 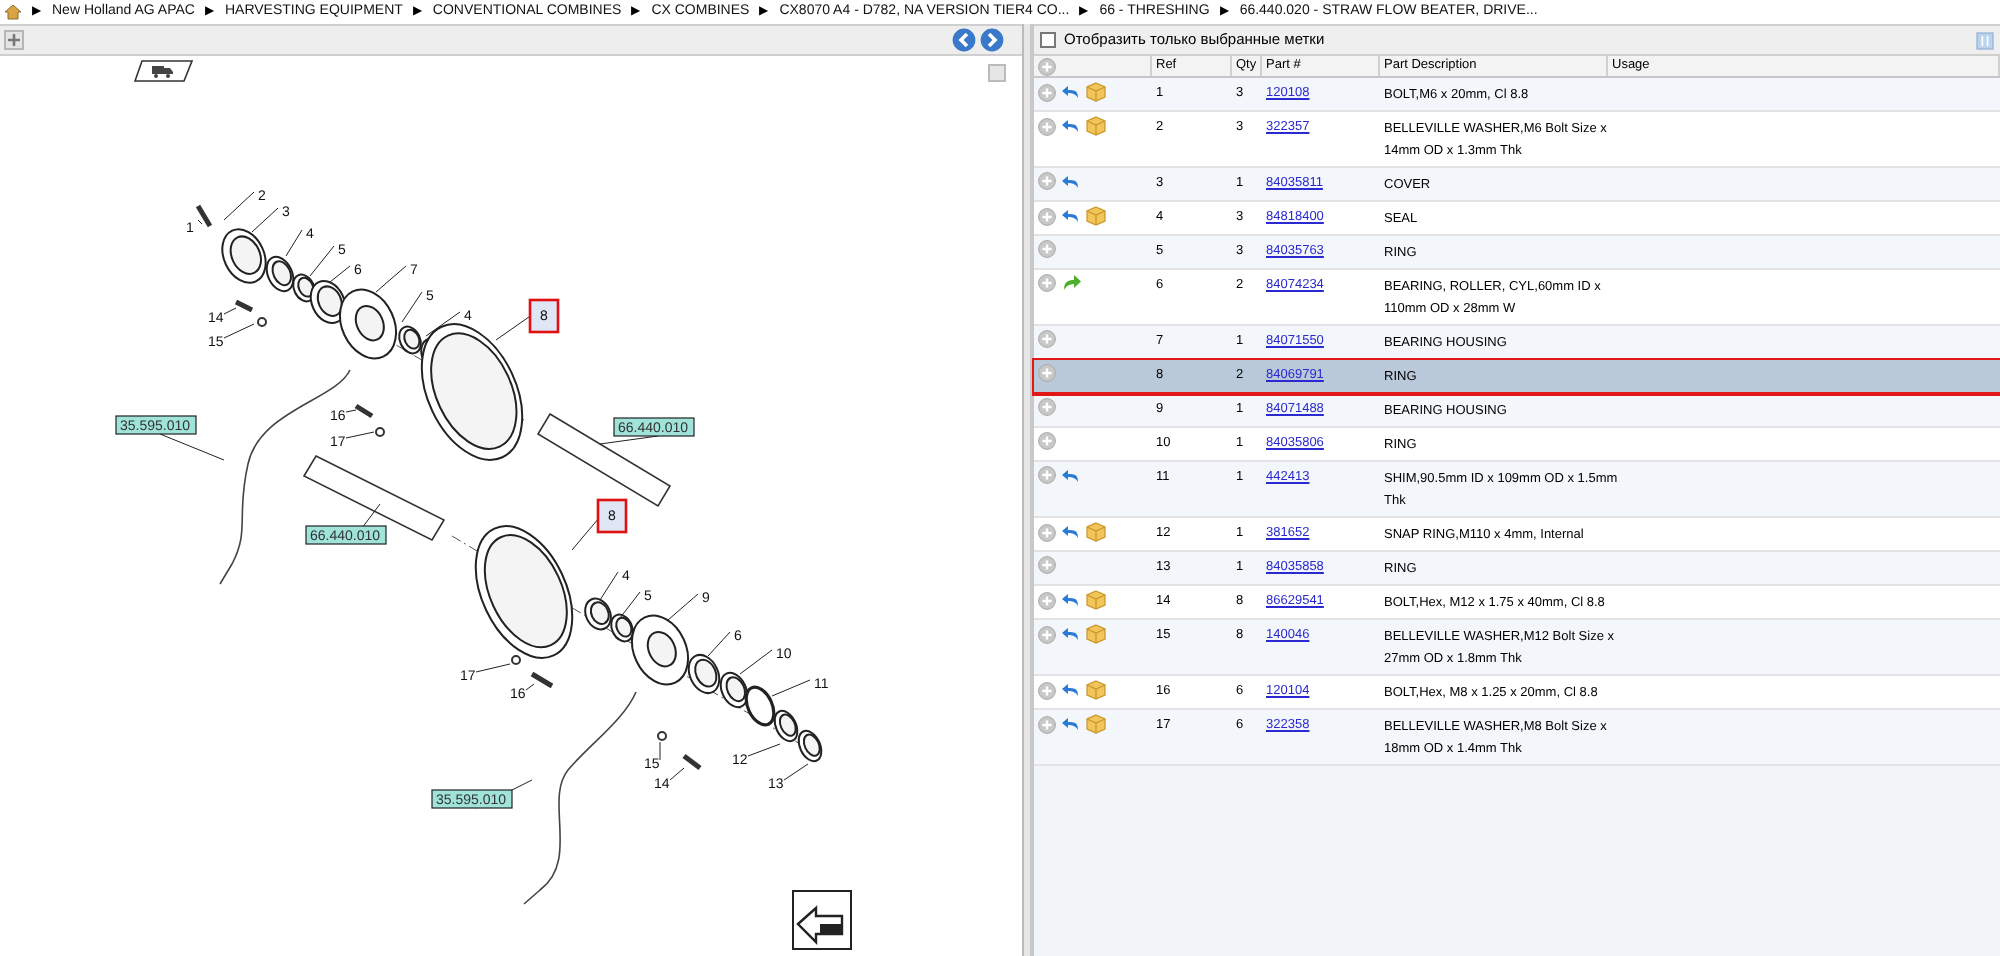 What do you see at coordinates (704, 674) in the screenshot?
I see `bearing-drawing` at bounding box center [704, 674].